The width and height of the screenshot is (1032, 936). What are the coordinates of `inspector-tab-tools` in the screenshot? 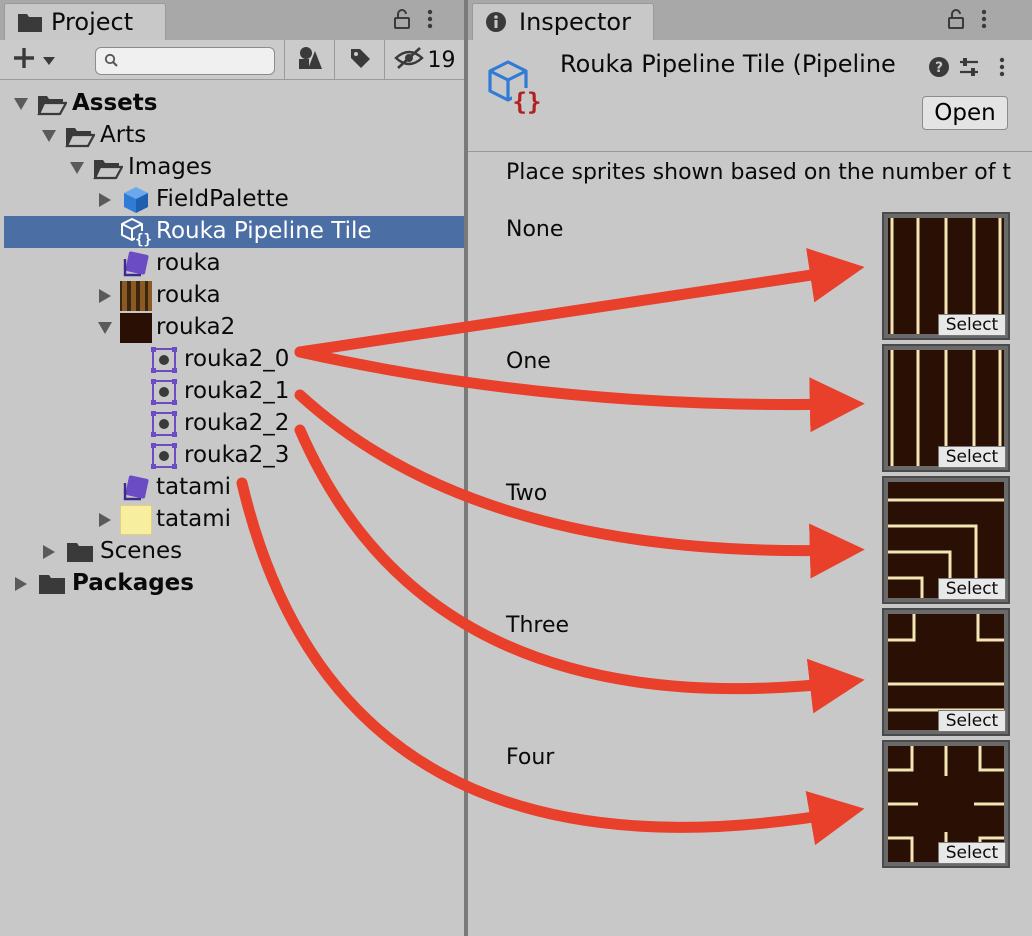 It's located at (967, 21).